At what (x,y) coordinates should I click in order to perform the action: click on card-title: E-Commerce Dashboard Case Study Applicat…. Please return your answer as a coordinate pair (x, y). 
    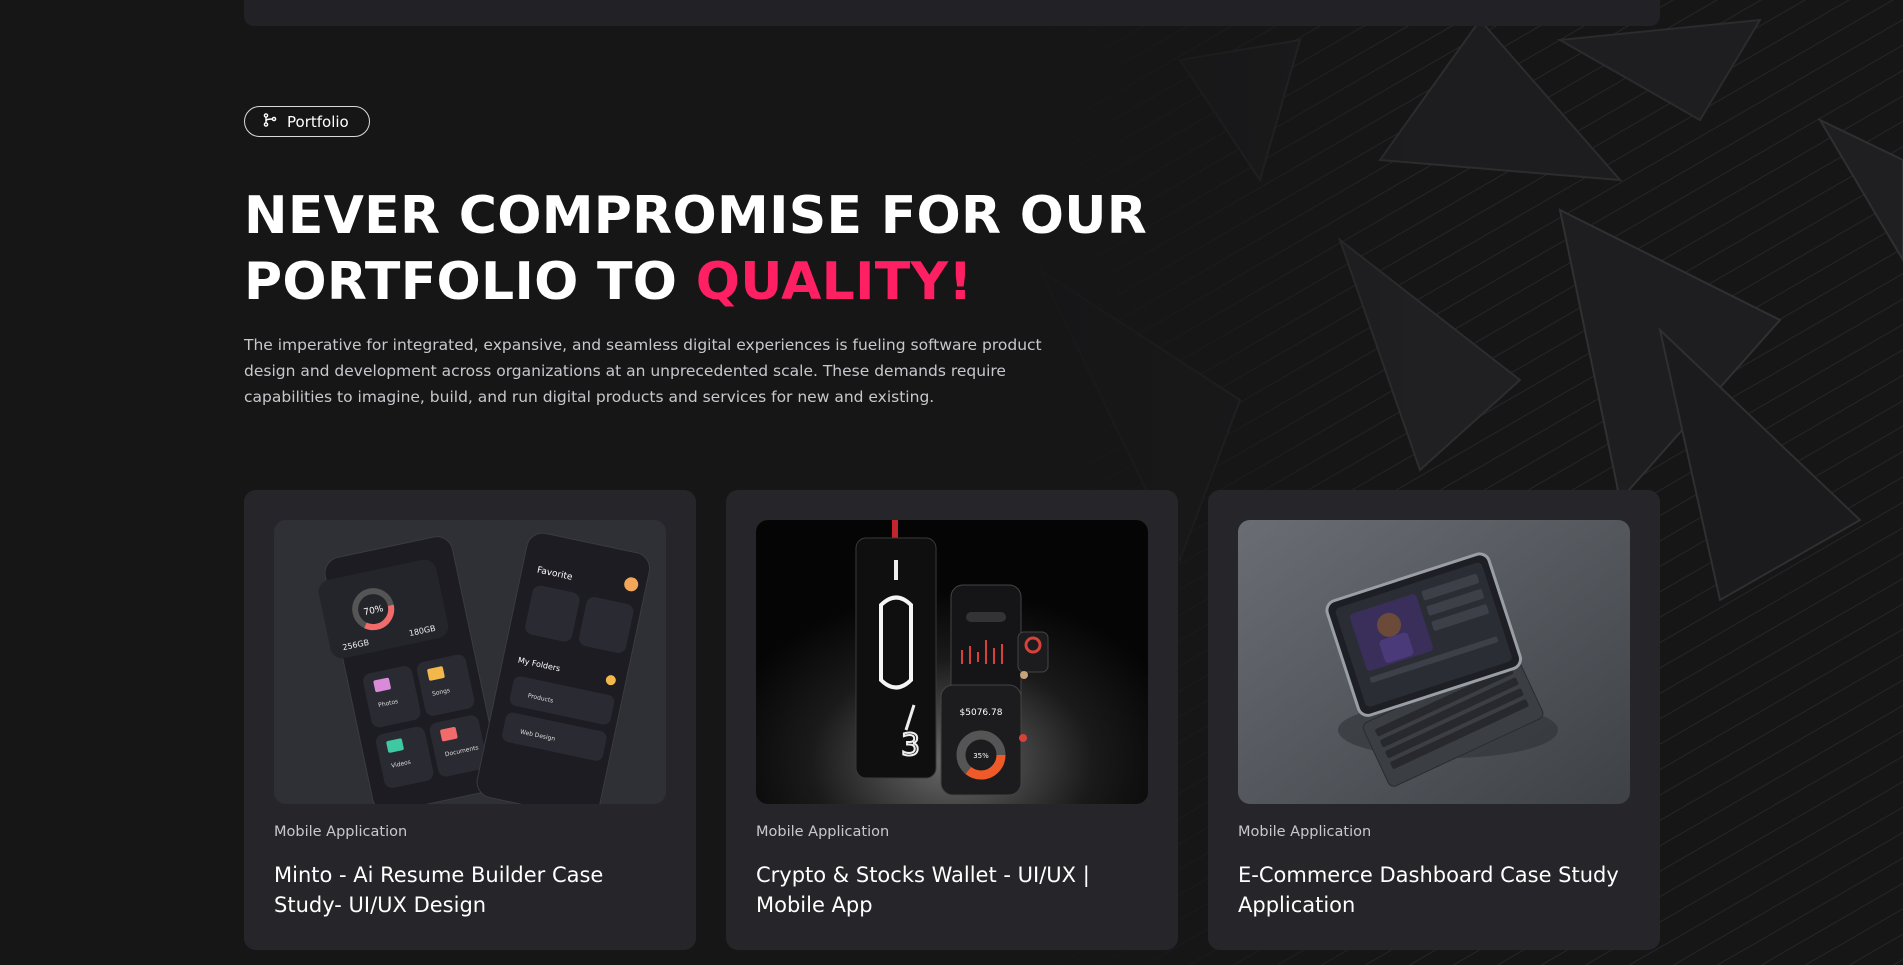
    Looking at the image, I should click on (1434, 890).